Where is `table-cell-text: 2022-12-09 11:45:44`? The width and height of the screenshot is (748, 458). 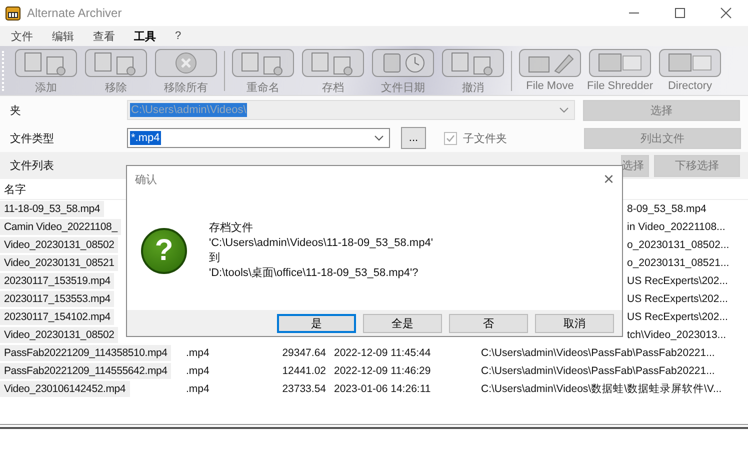 table-cell-text: 2022-12-09 11:45:44 is located at coordinates (383, 353).